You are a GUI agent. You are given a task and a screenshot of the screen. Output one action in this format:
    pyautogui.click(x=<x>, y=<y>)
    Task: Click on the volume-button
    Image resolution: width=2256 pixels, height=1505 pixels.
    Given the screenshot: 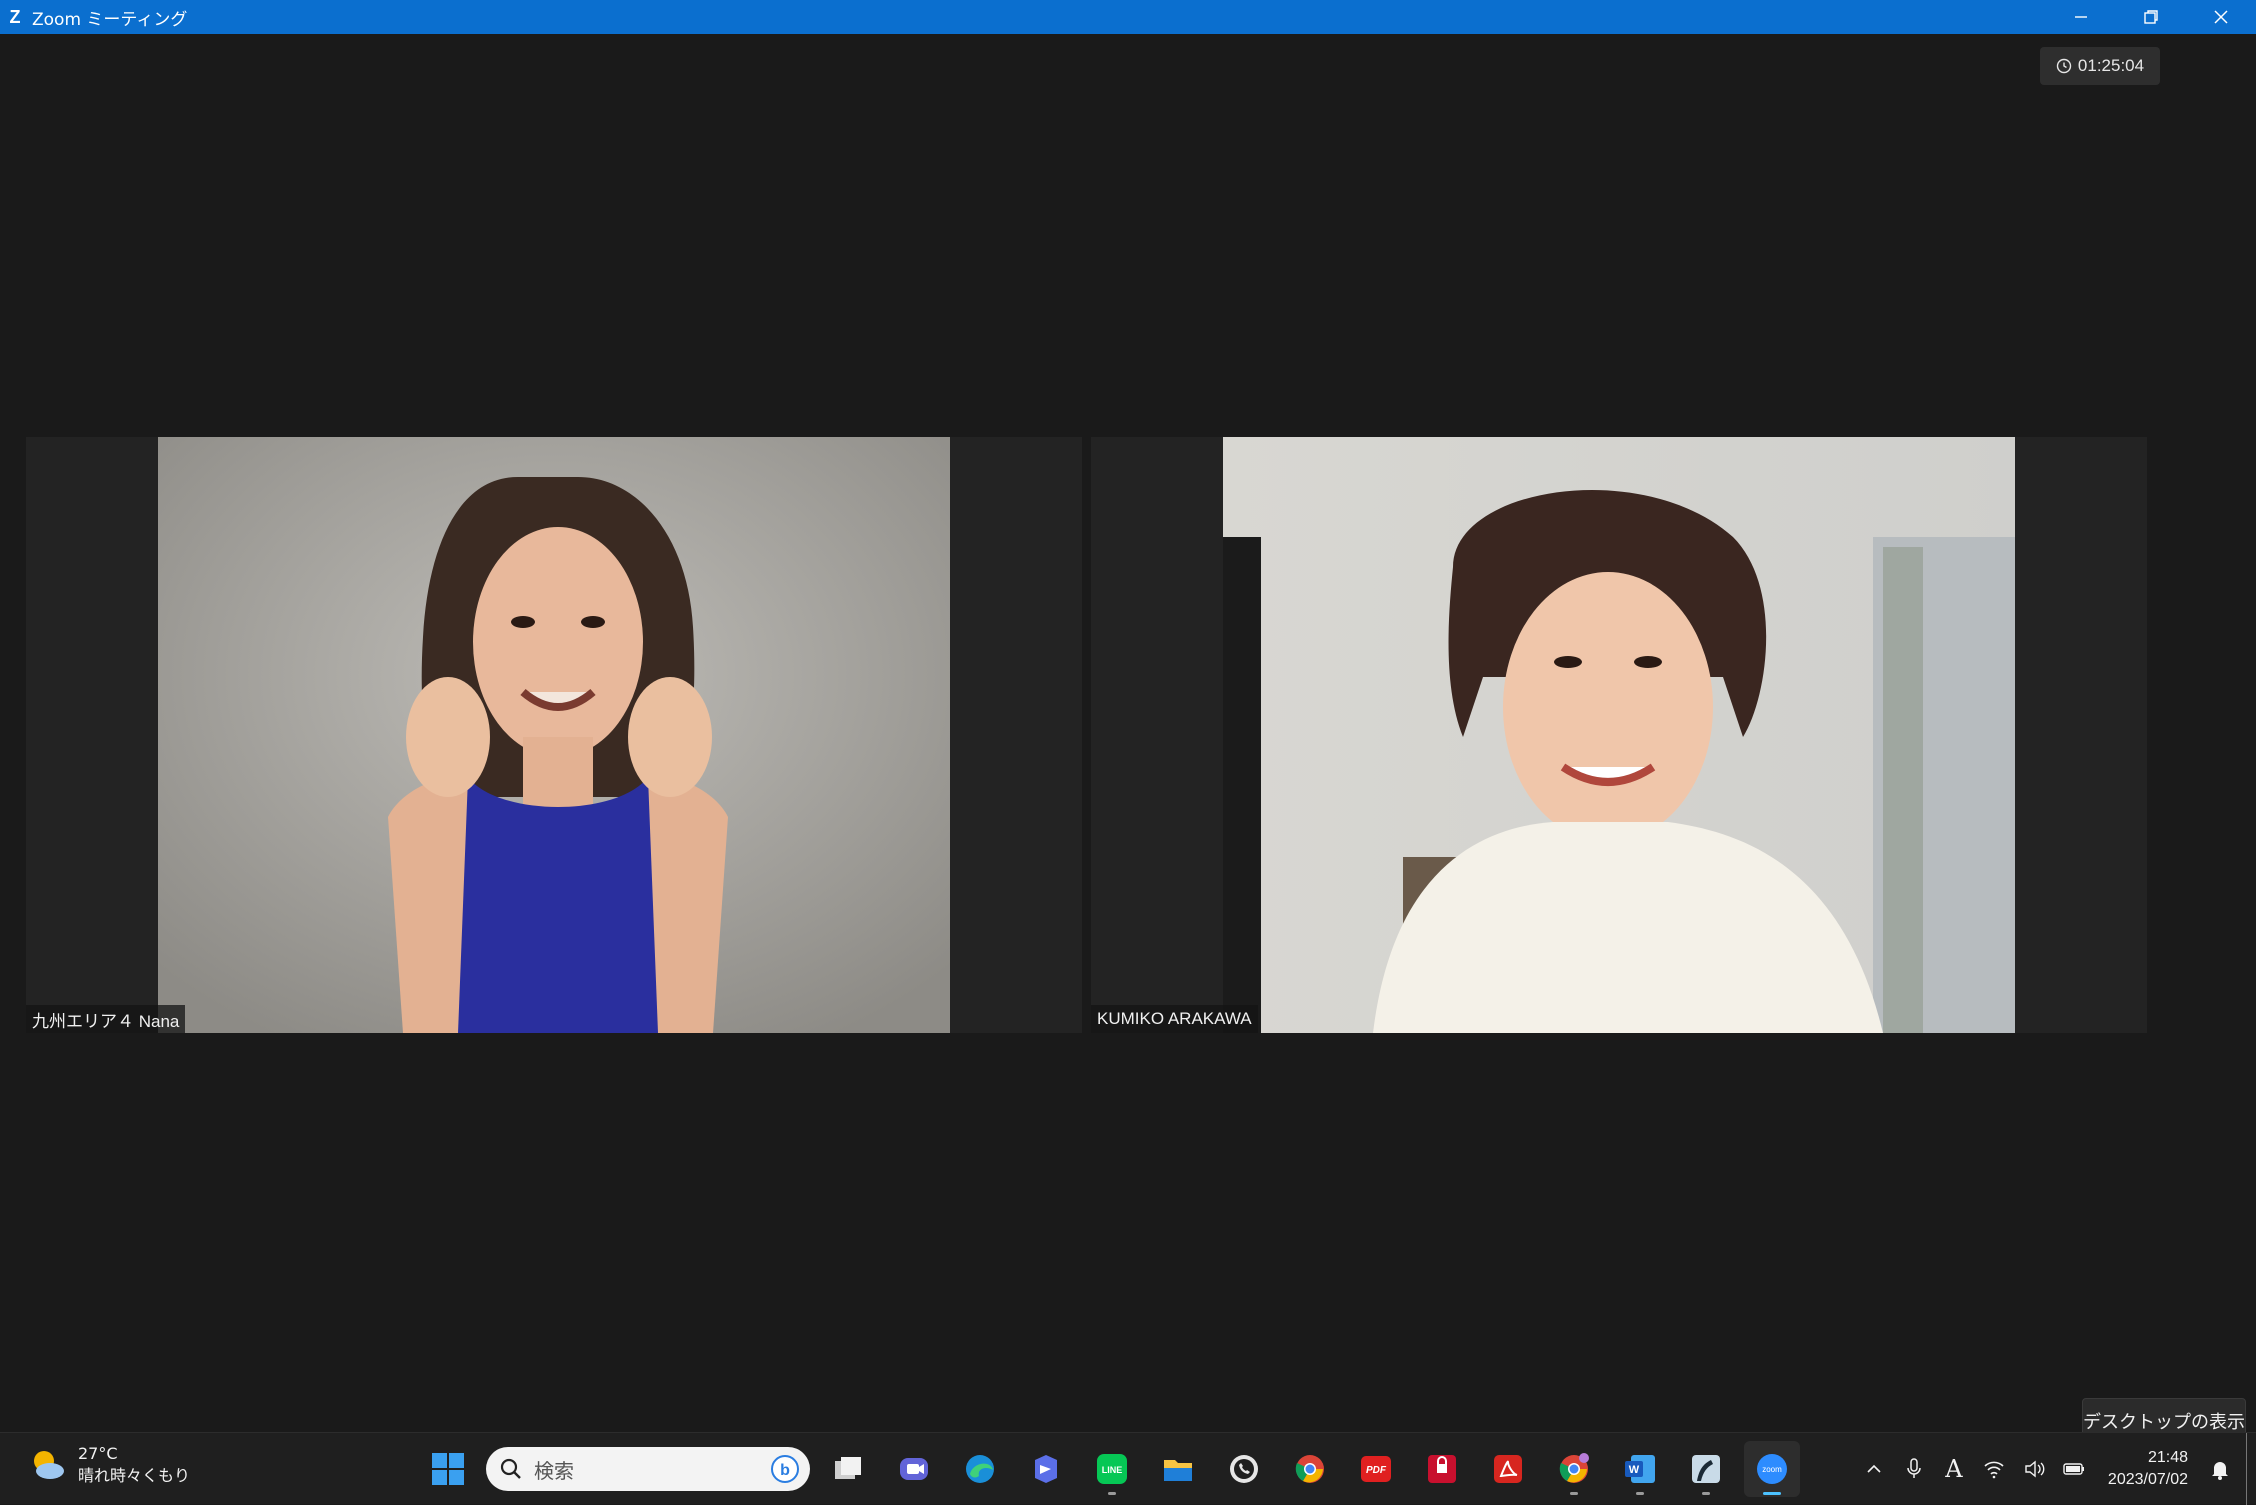 What is the action you would take?
    pyautogui.click(x=2034, y=1469)
    